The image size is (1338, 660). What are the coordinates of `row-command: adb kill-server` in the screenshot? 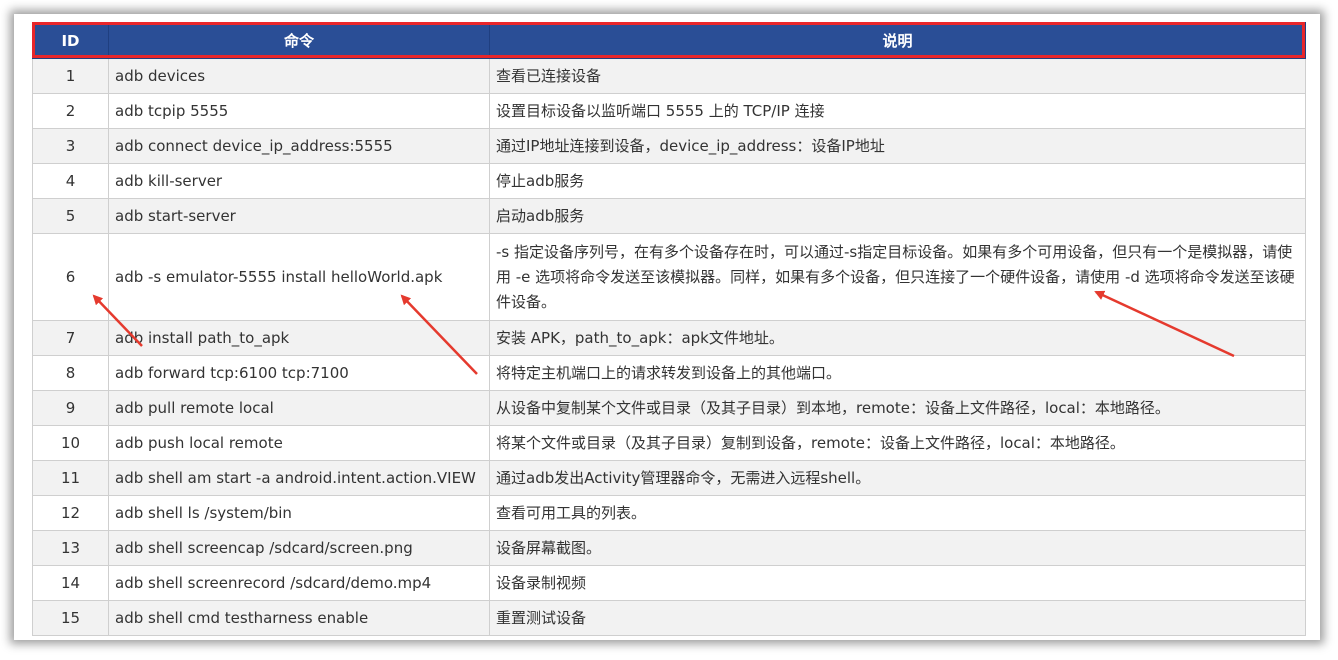 It's located at (299, 181).